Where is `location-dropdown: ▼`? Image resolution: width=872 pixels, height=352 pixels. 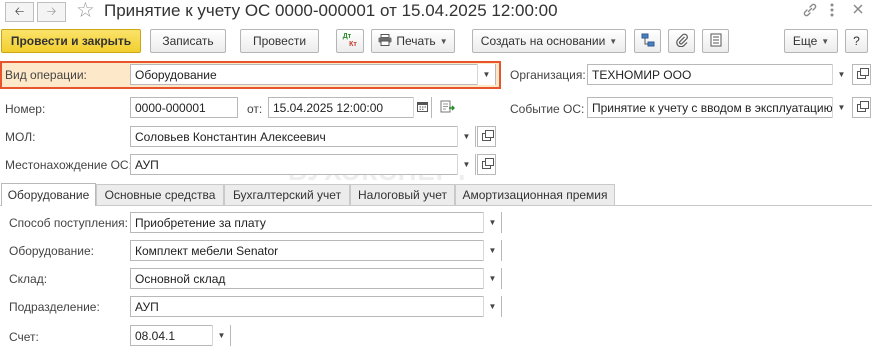
location-dropdown: ▼ is located at coordinates (466, 164).